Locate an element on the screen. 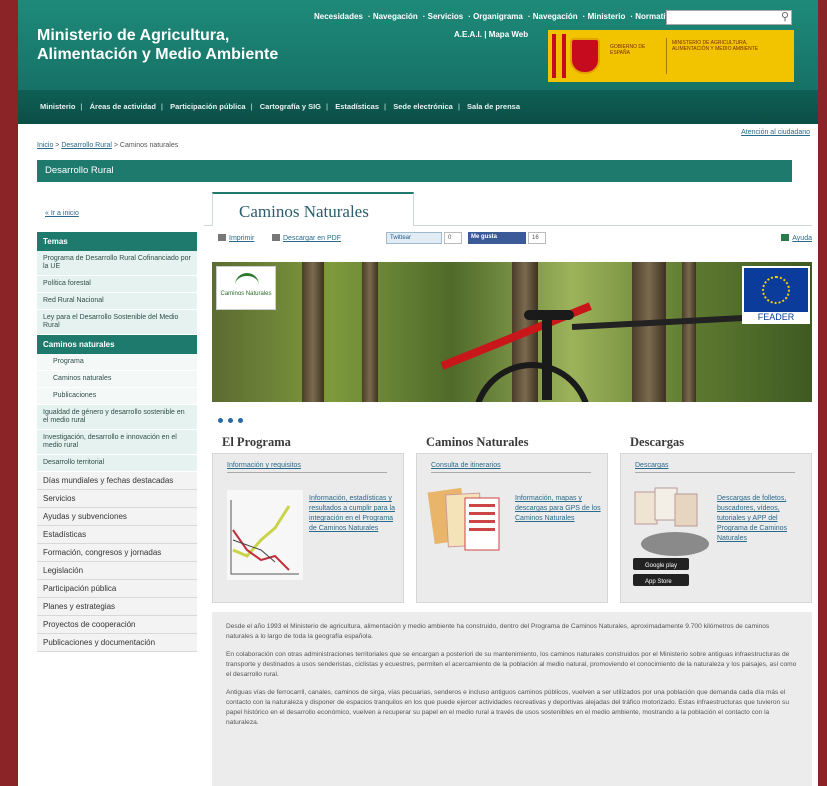  tweet-button: Twittear is located at coordinates (414, 238).